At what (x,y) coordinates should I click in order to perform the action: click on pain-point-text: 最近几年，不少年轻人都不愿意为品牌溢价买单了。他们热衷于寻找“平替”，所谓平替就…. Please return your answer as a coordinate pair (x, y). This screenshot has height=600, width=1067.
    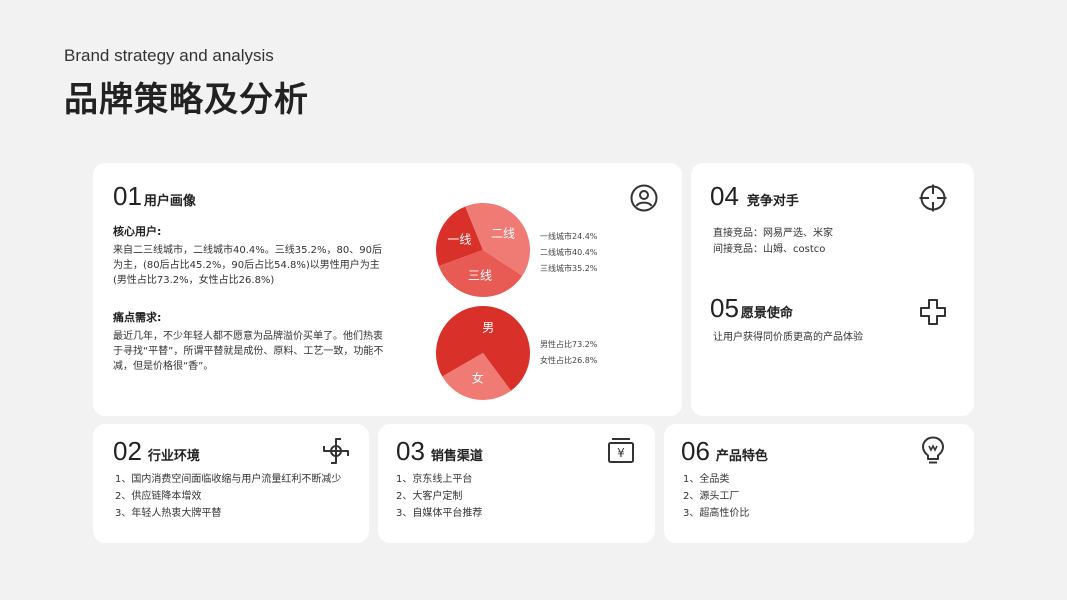
    Looking at the image, I should click on (248, 351).